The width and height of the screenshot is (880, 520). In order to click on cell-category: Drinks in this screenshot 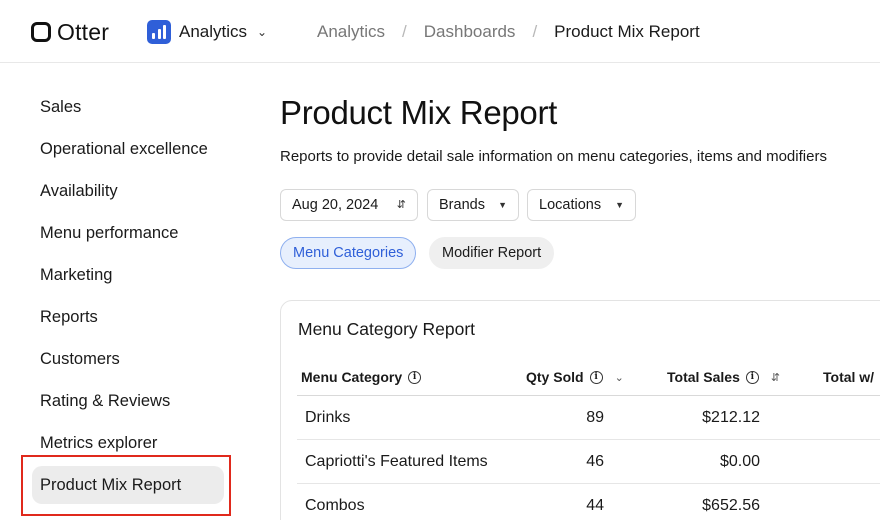, I will do `click(328, 417)`.